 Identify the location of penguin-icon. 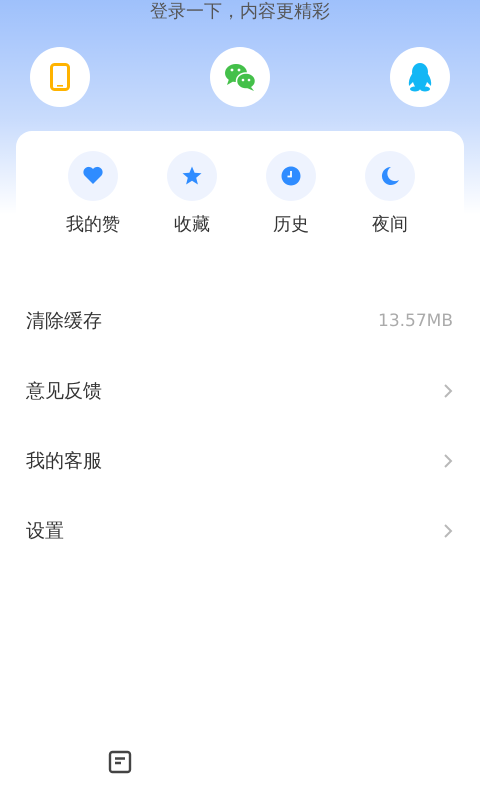
(420, 77).